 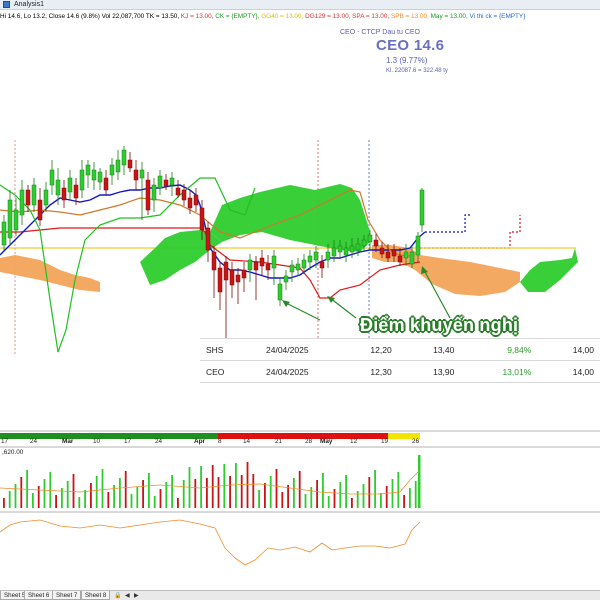 What do you see at coordinates (117, 596) in the screenshot?
I see `tab-nav-lock-icon: 🔒` at bounding box center [117, 596].